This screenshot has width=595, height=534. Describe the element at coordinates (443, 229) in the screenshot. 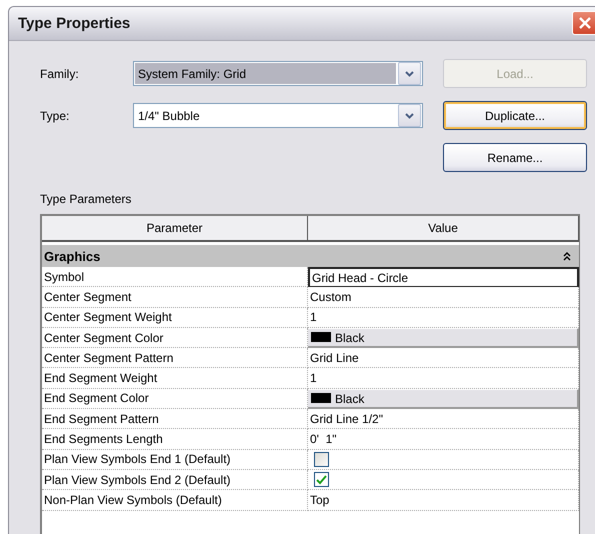

I see `column-header: Value` at that location.